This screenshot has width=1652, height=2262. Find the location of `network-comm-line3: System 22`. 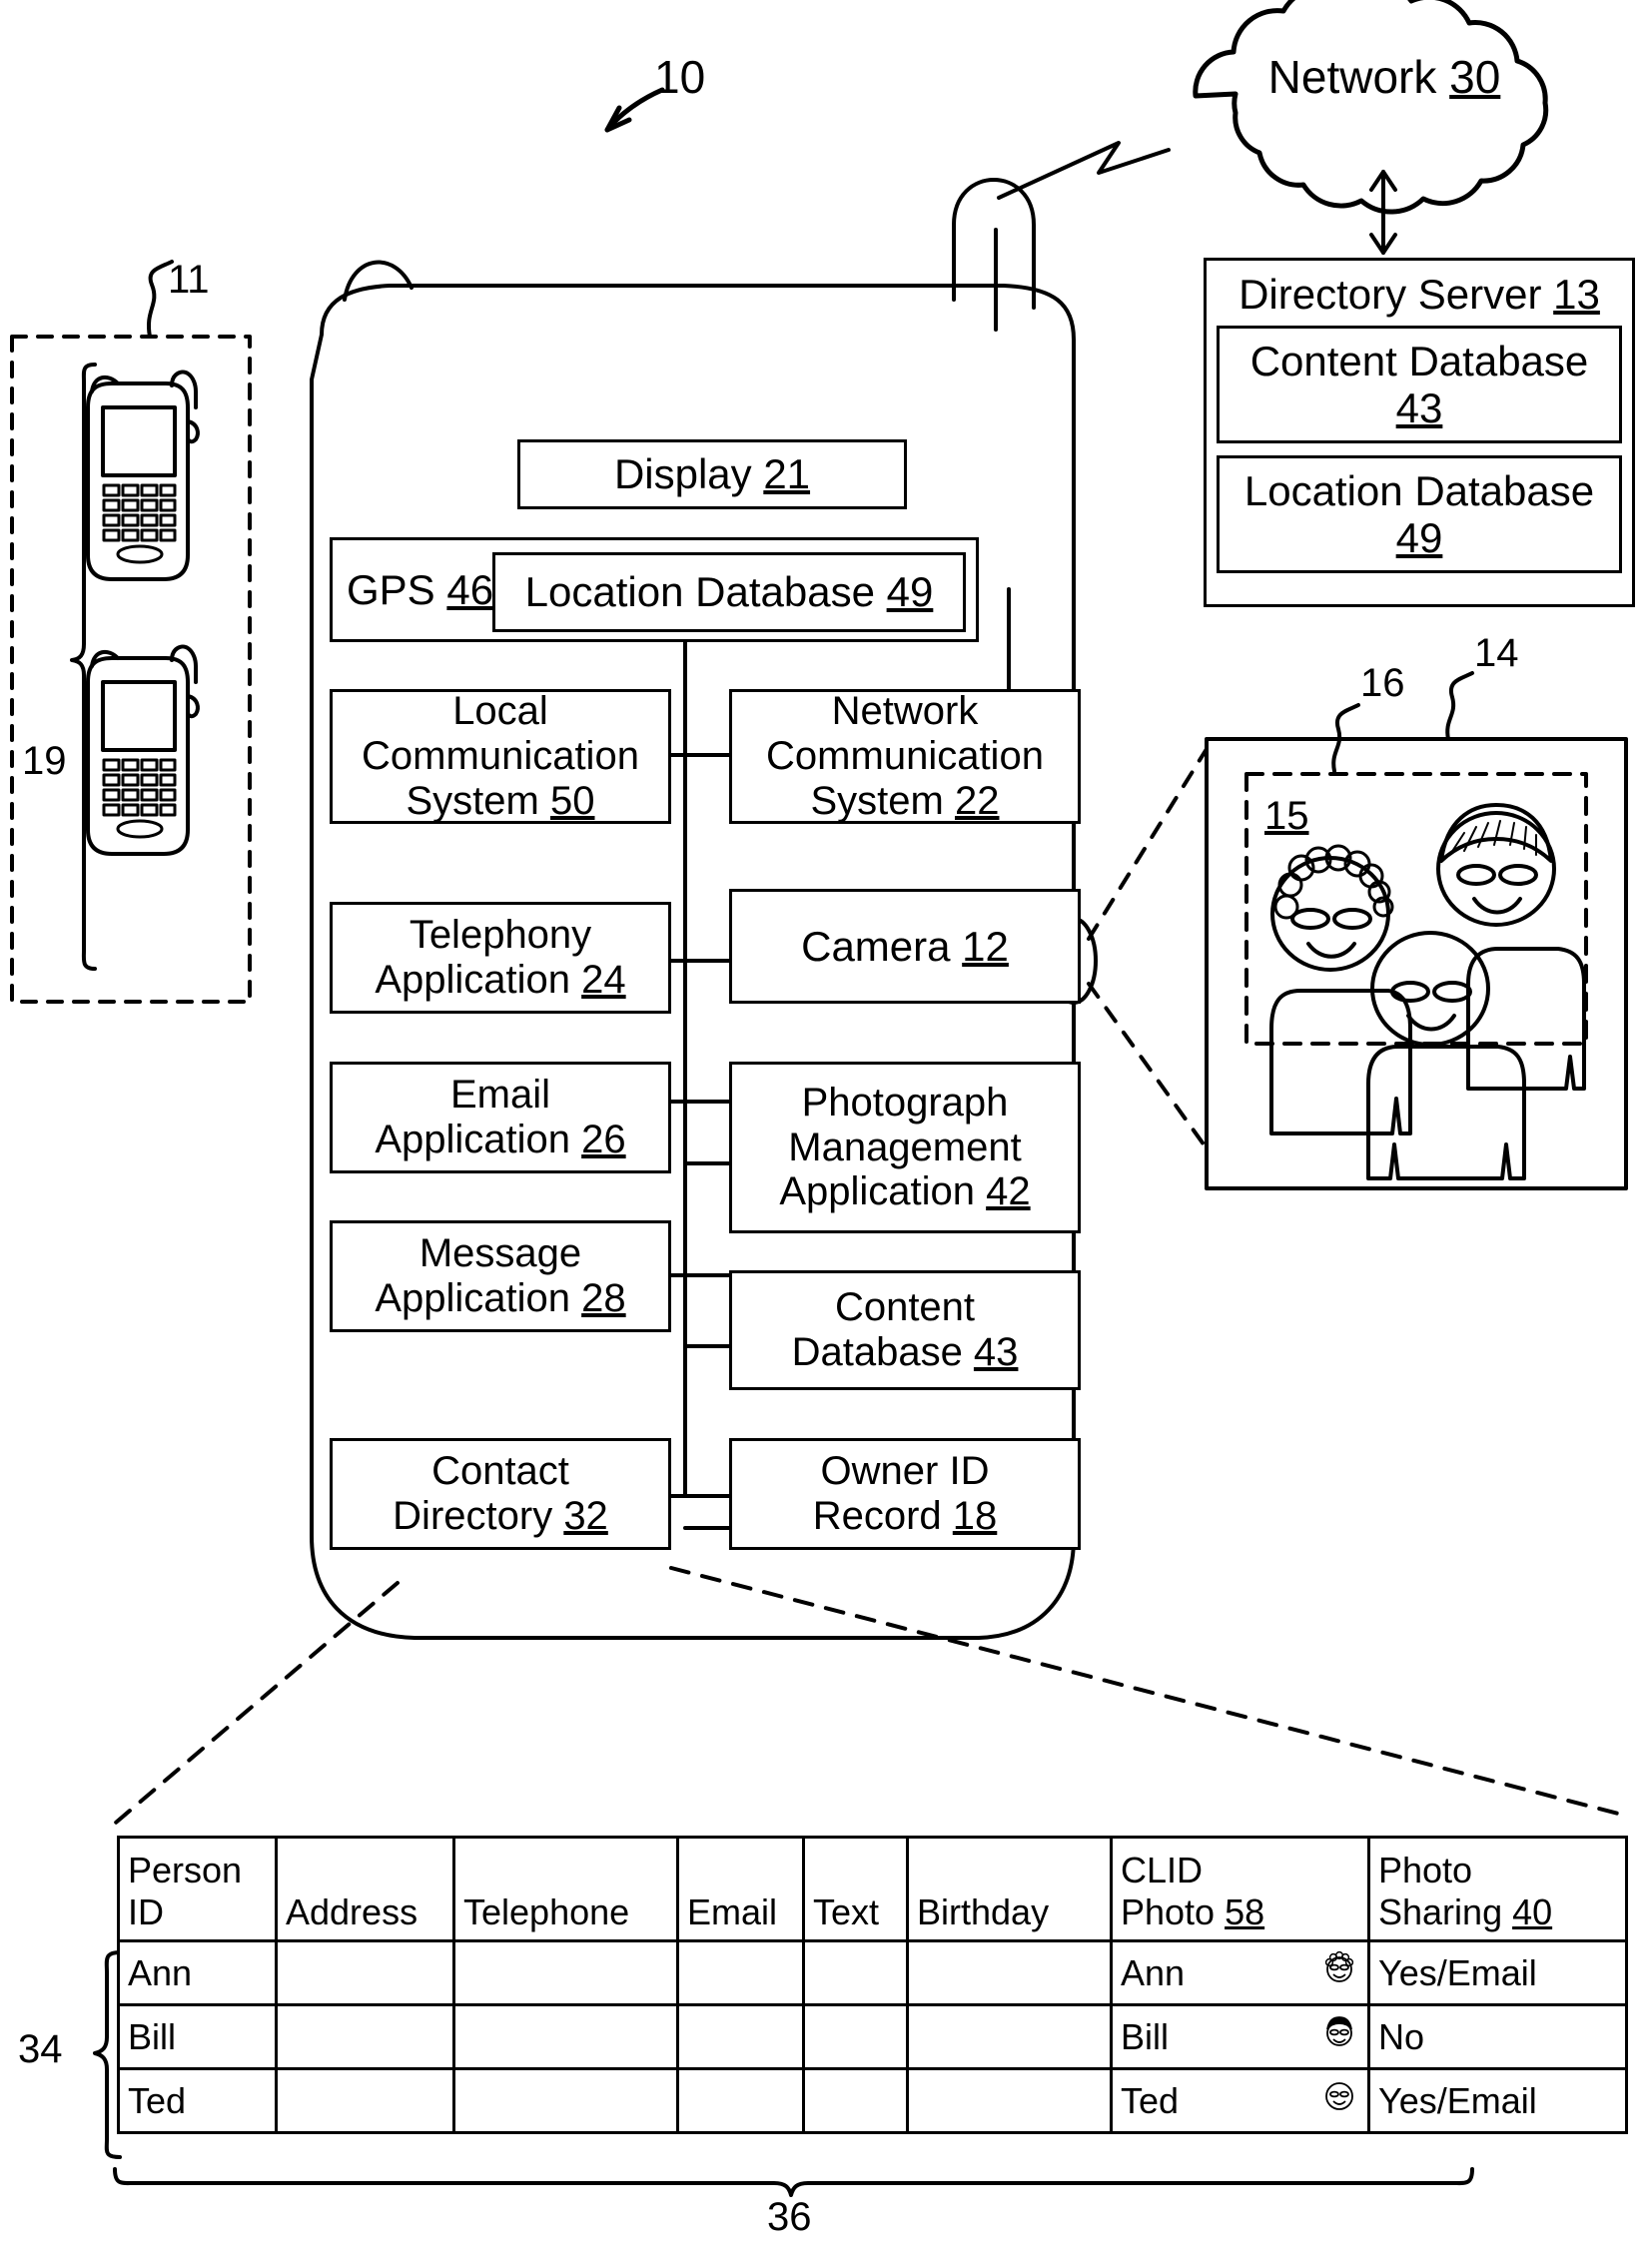

network-comm-line3: System 22 is located at coordinates (905, 800).